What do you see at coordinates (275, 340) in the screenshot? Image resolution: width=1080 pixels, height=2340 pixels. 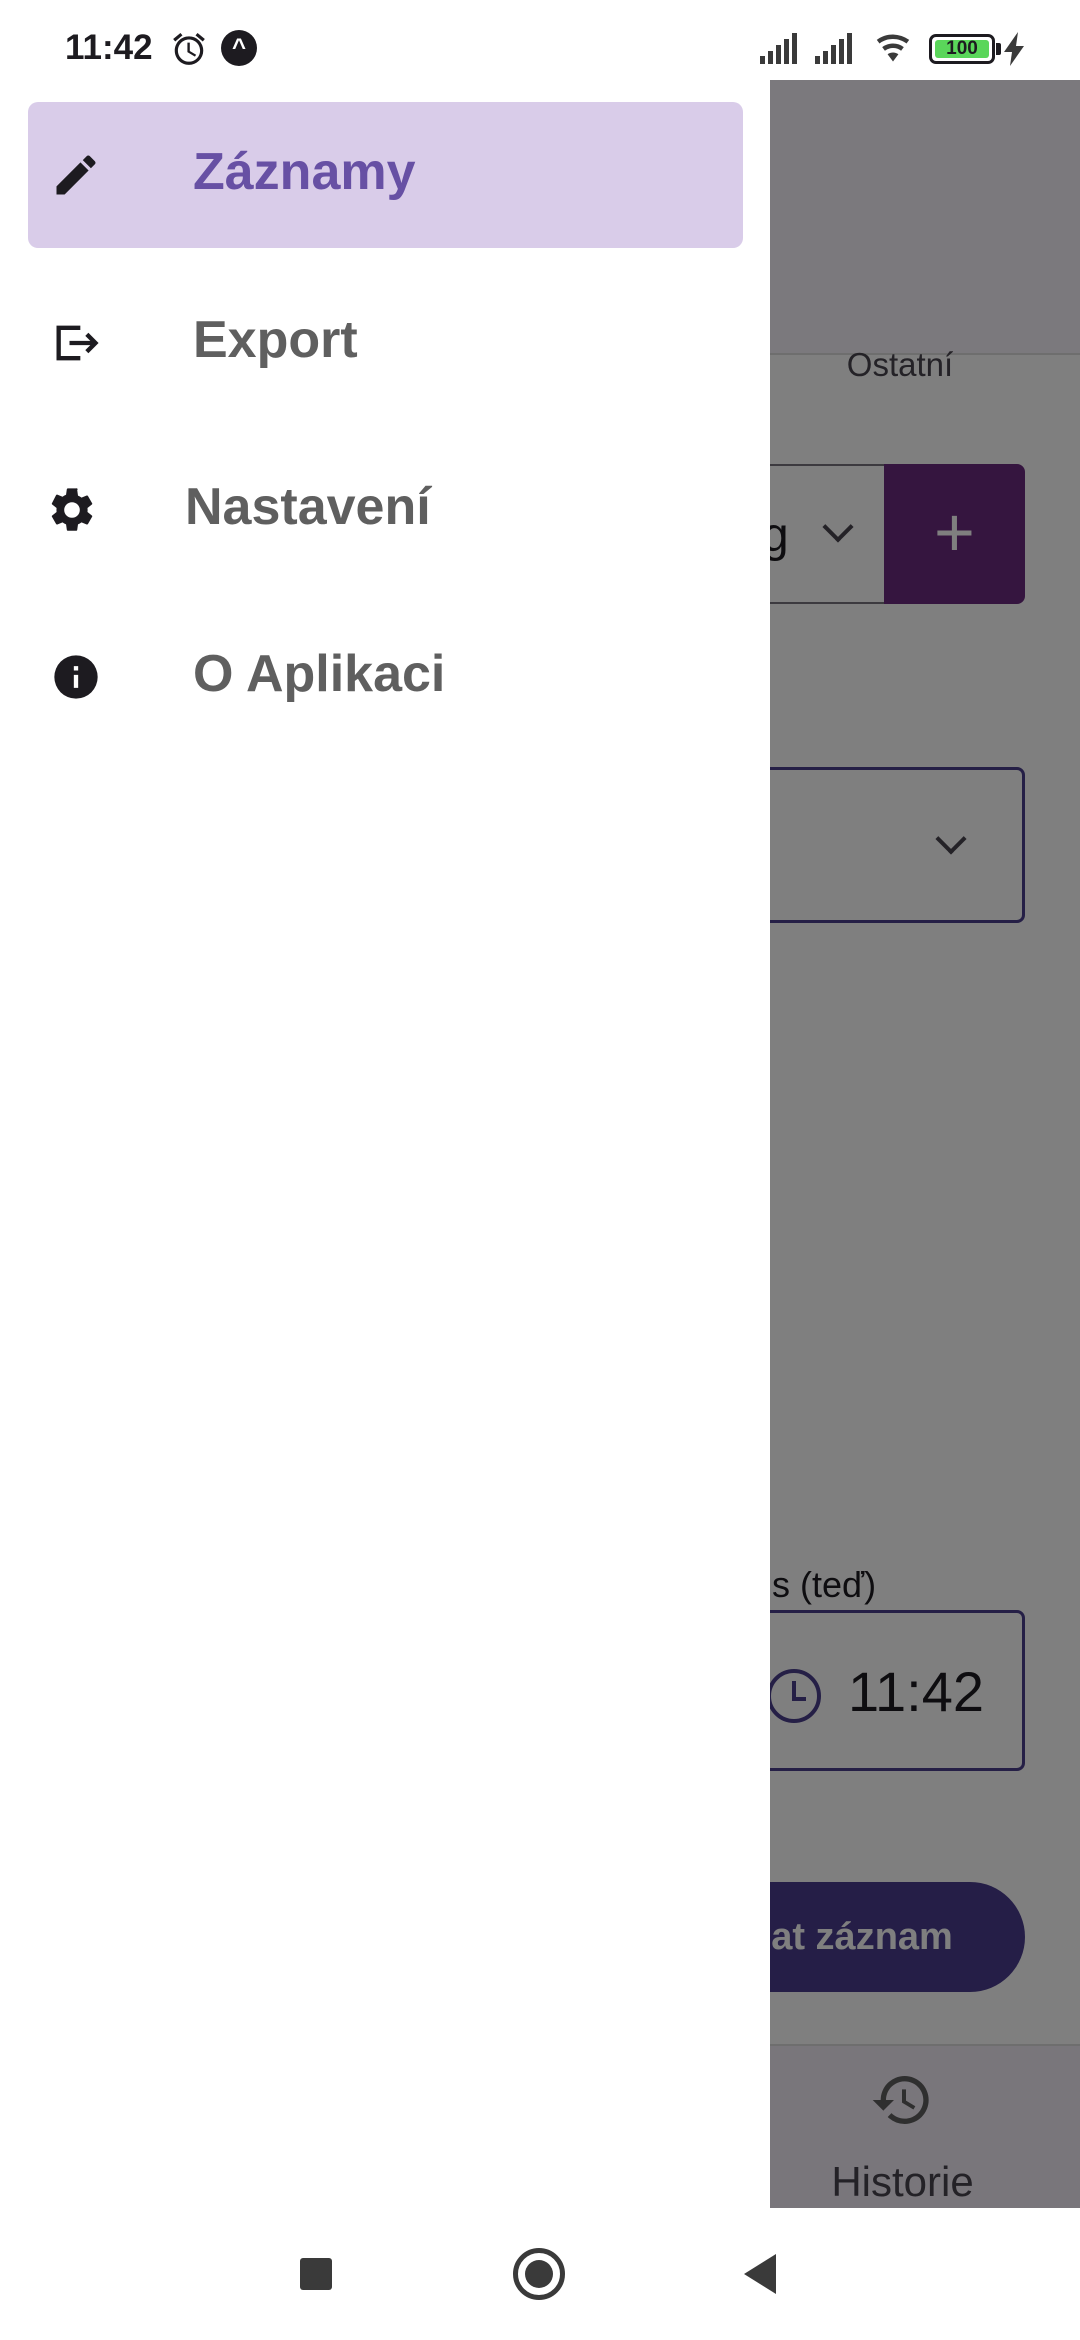 I see `drawer-item-label: Export` at bounding box center [275, 340].